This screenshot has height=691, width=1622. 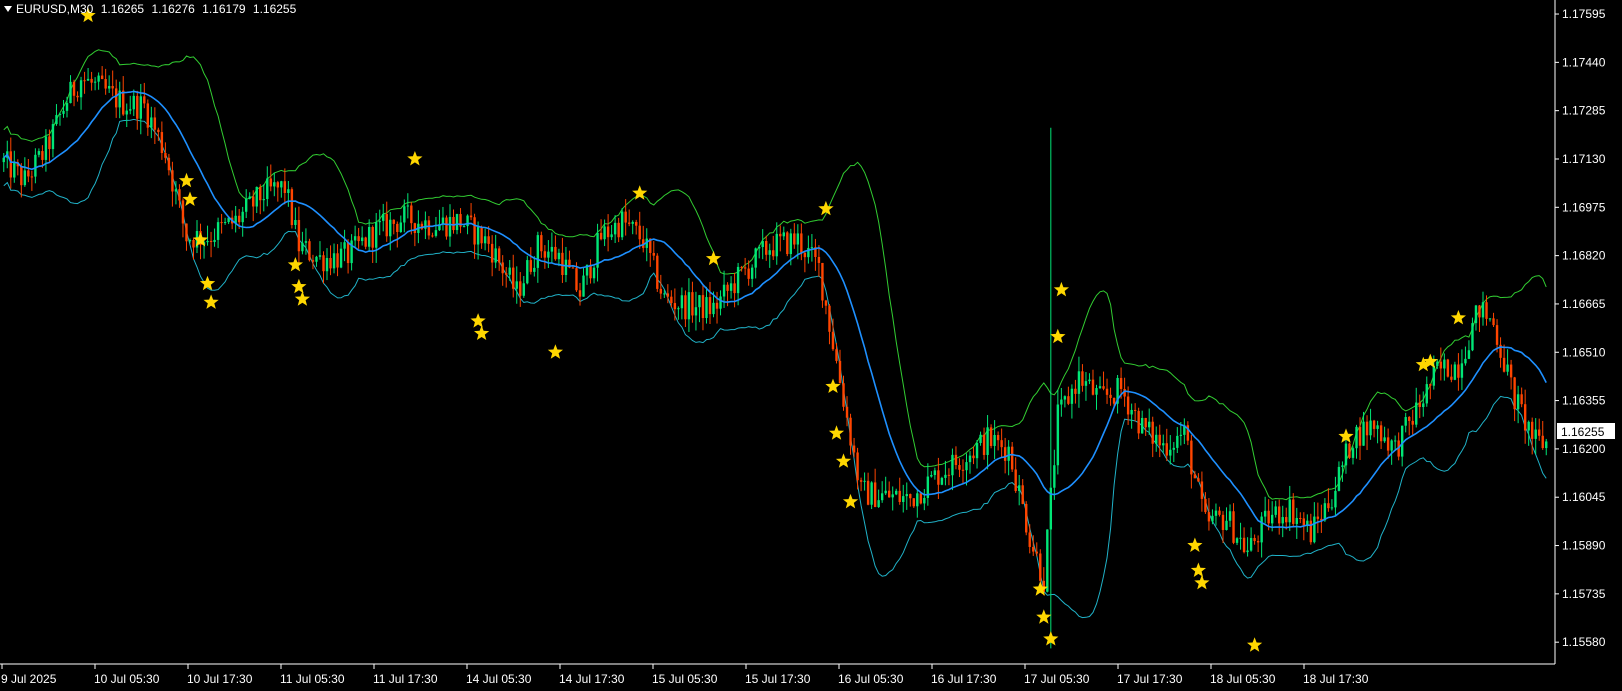 I want to click on current-price-marker: 1.16255, so click(x=1586, y=431).